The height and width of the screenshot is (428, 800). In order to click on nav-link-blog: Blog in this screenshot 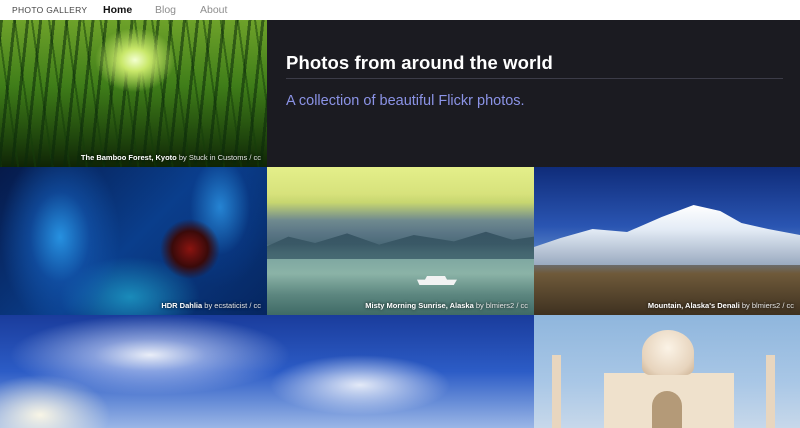, I will do `click(165, 10)`.